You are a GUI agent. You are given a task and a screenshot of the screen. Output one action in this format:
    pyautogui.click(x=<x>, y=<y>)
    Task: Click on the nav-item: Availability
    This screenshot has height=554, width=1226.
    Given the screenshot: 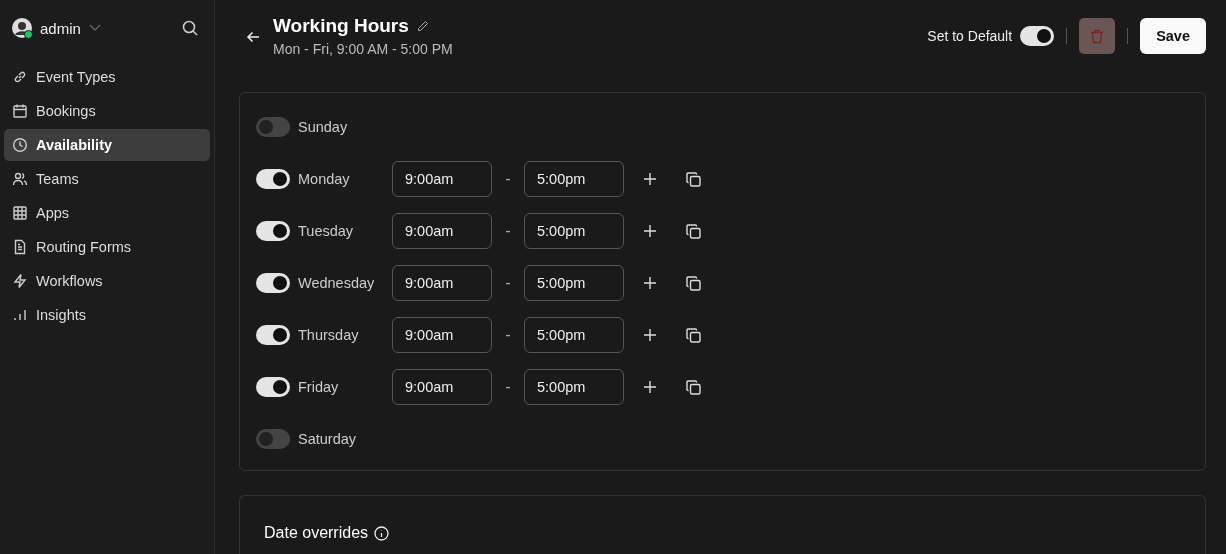 What is the action you would take?
    pyautogui.click(x=107, y=145)
    